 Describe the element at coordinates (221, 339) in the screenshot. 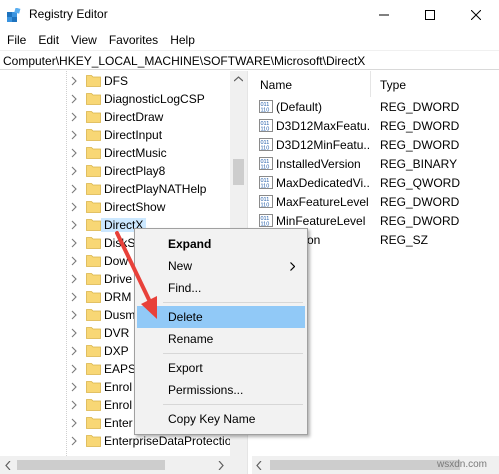

I see `menu-item-rename: Rename` at that location.